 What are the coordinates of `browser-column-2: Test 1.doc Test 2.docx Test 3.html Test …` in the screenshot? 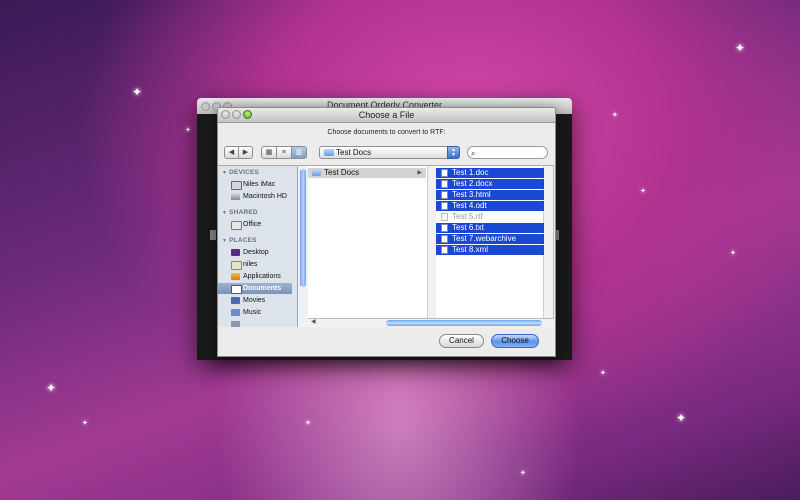 It's located at (490, 241).